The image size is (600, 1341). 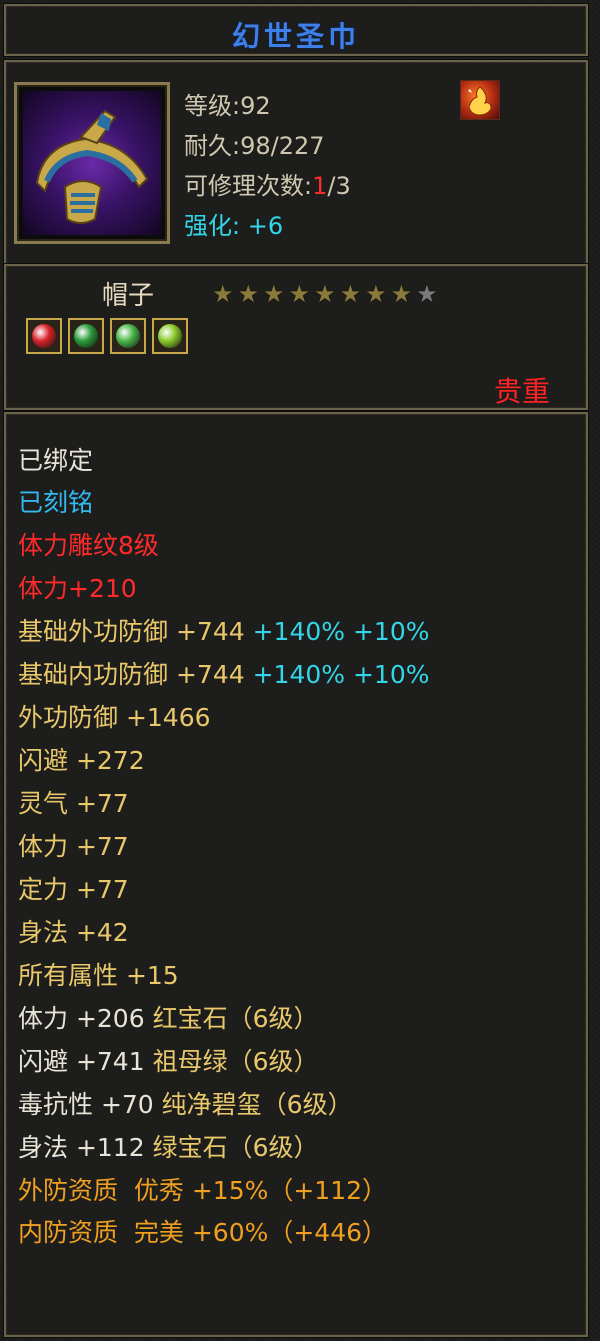 What do you see at coordinates (56, 460) in the screenshot?
I see `bound-status: 已绑定` at bounding box center [56, 460].